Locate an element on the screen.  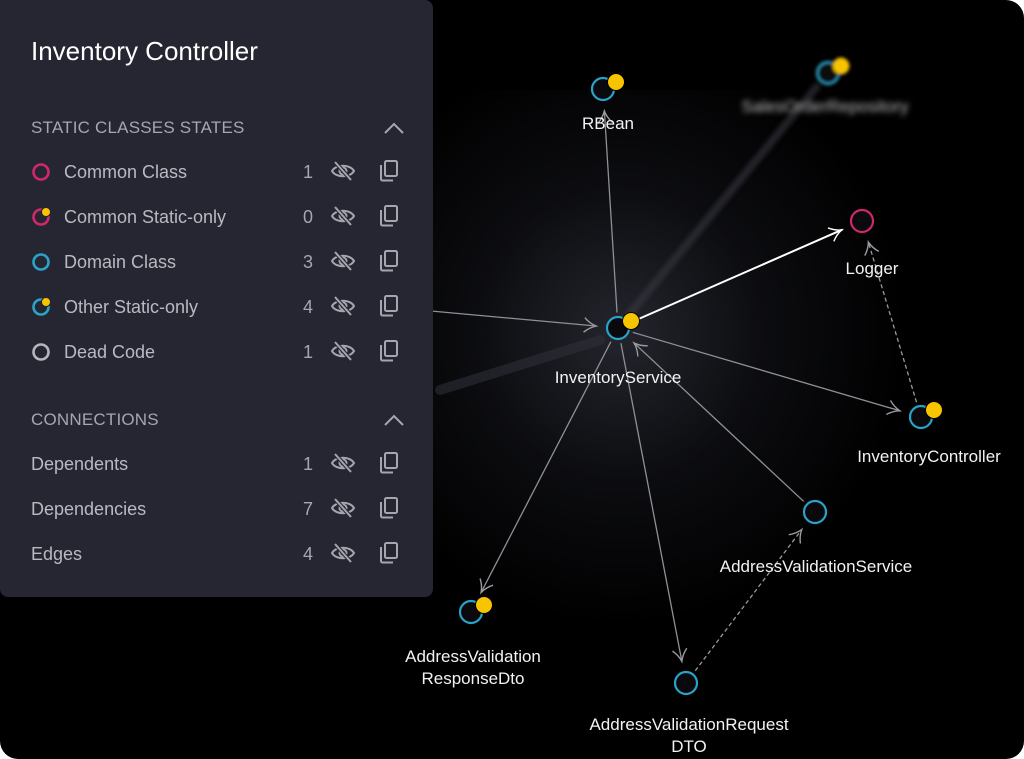
node-label-AddressValidationService: AddressValidationService is located at coordinates (816, 567).